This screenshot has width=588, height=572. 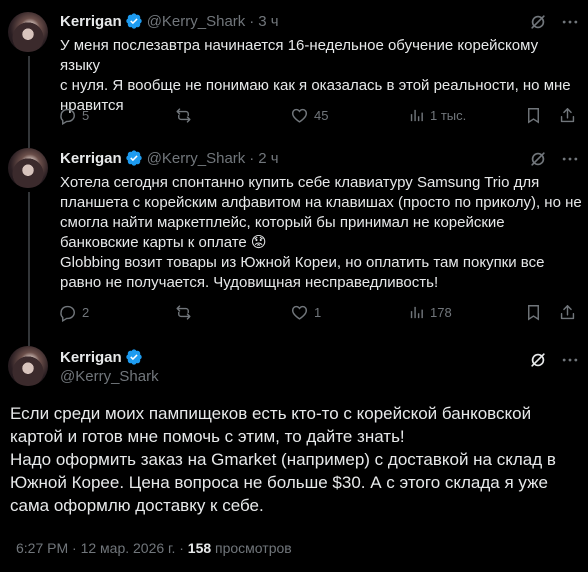 What do you see at coordinates (86, 312) in the screenshot?
I see `reply-count: 2` at bounding box center [86, 312].